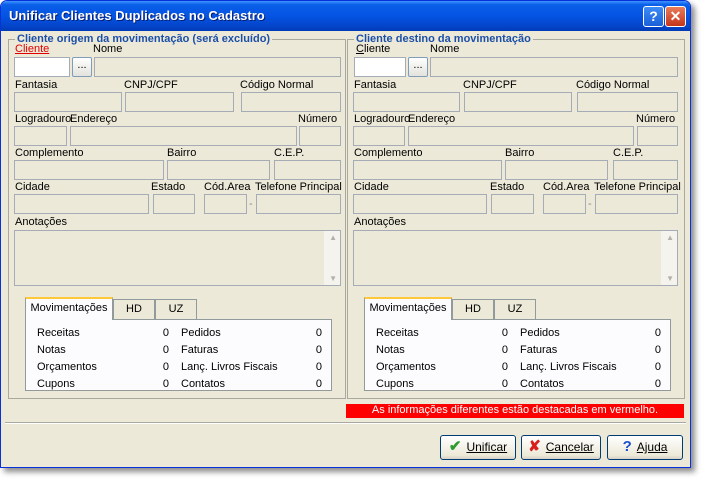 This screenshot has height=479, width=702. Describe the element at coordinates (379, 136) in the screenshot. I see `dest-logradouro-field` at that location.